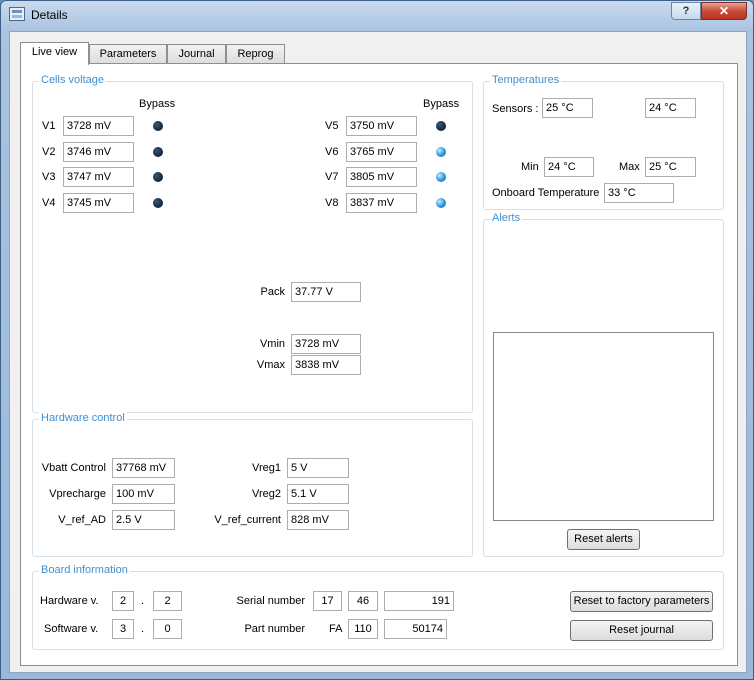 The image size is (754, 680). What do you see at coordinates (72, 80) in the screenshot?
I see `cells-voltage-title: Cells voltage` at bounding box center [72, 80].